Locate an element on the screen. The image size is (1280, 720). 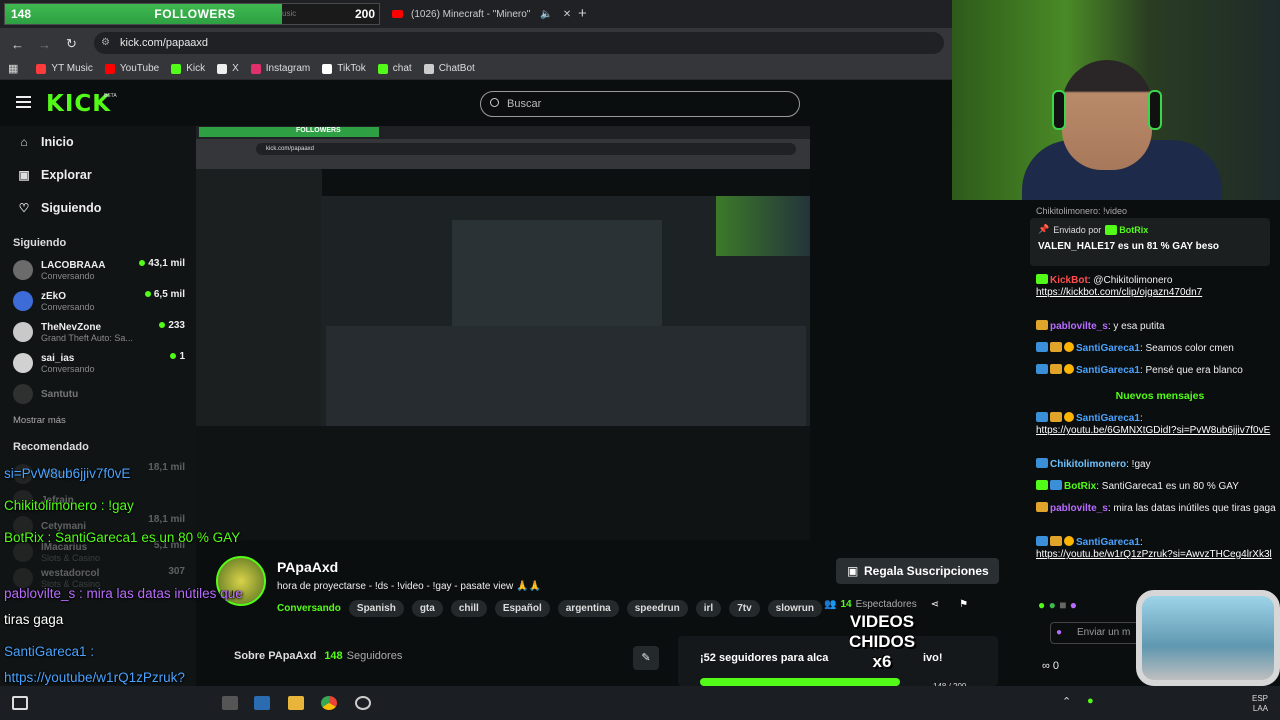
tray-mic-icon: ● is located at coordinates (1090, 701).